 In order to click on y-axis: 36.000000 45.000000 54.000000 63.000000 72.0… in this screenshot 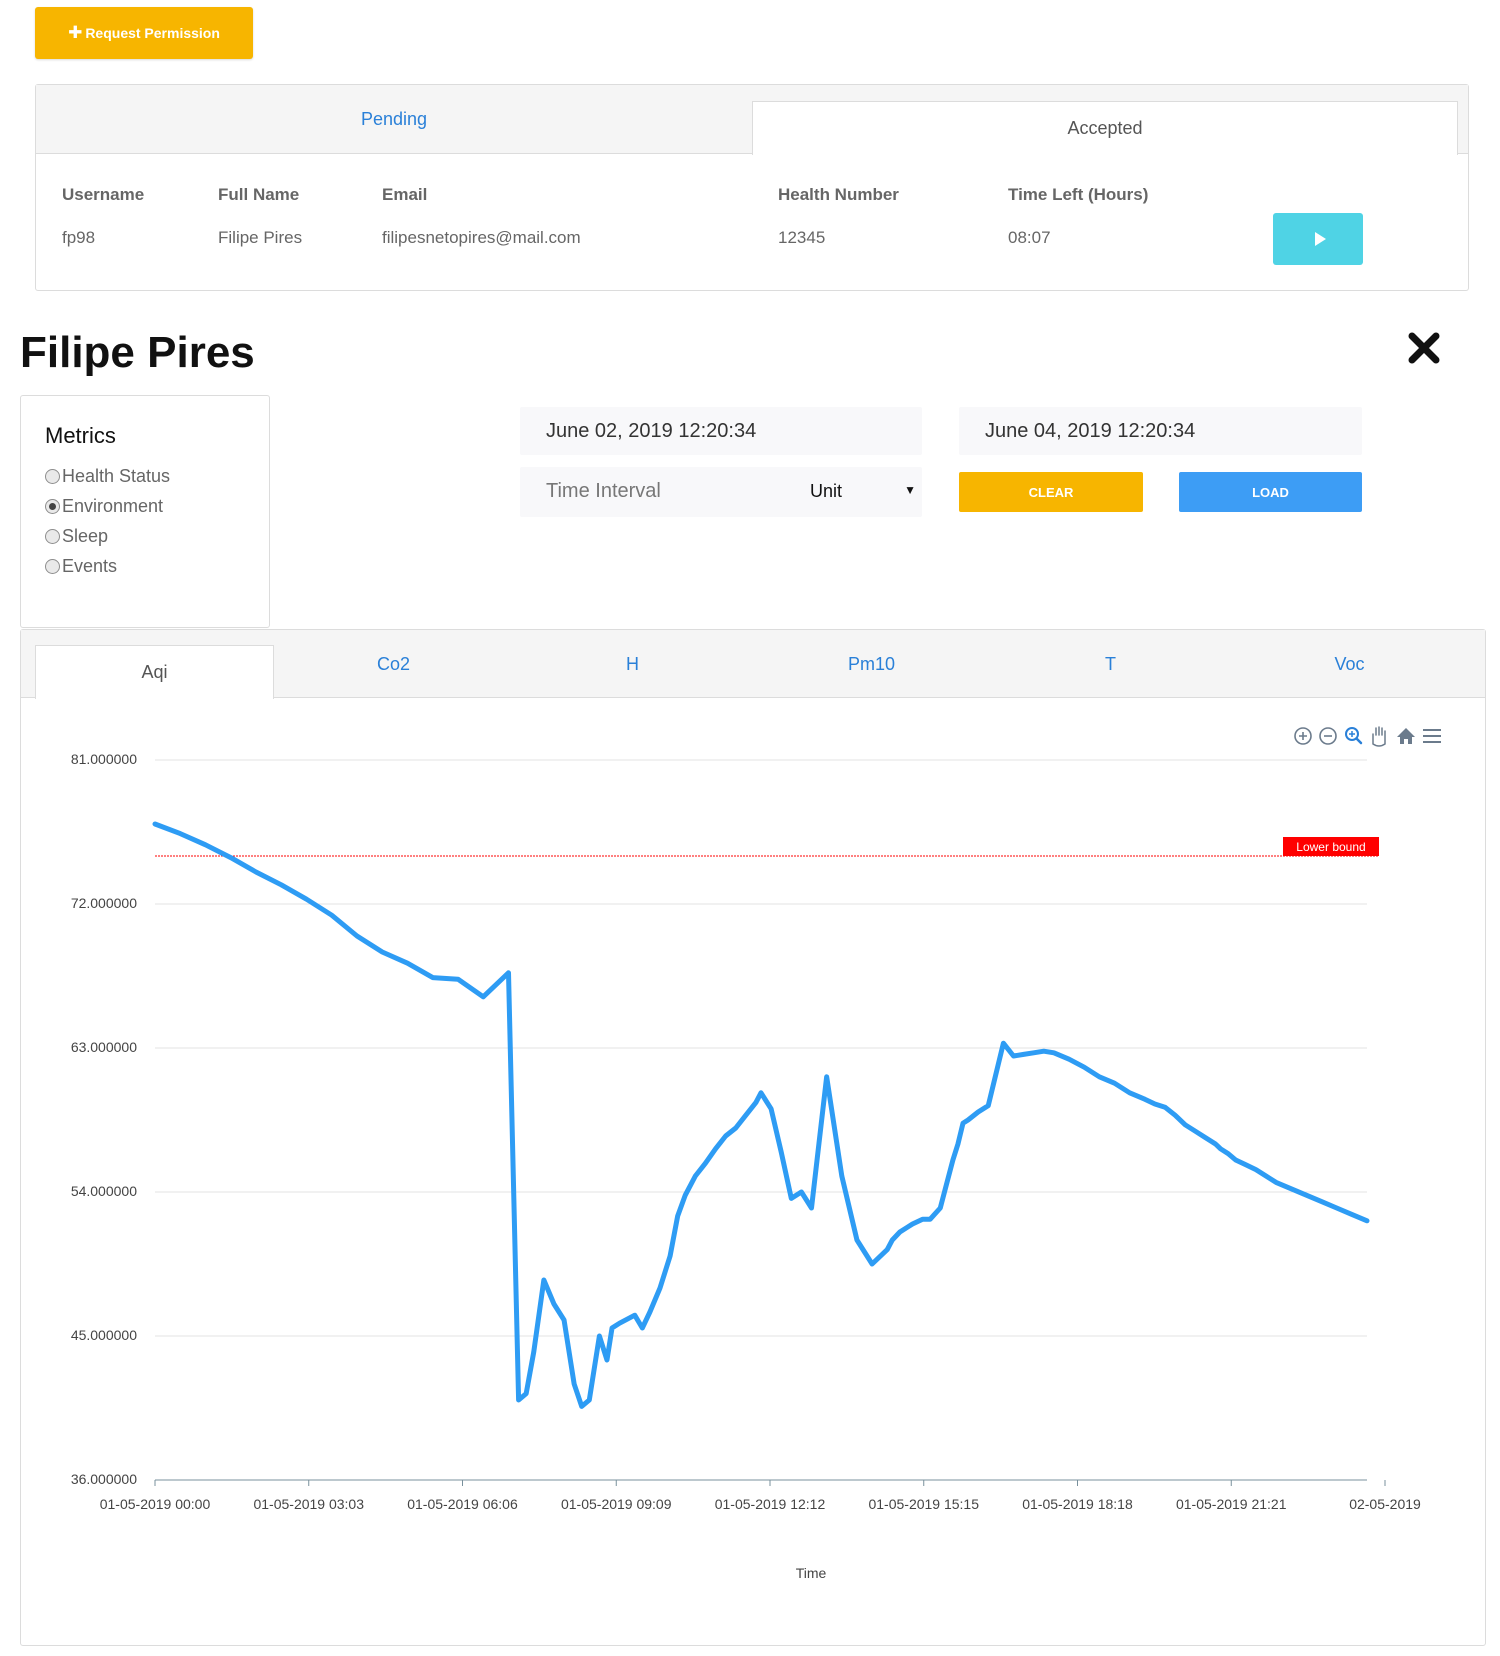, I will do `click(104, 1119)`.